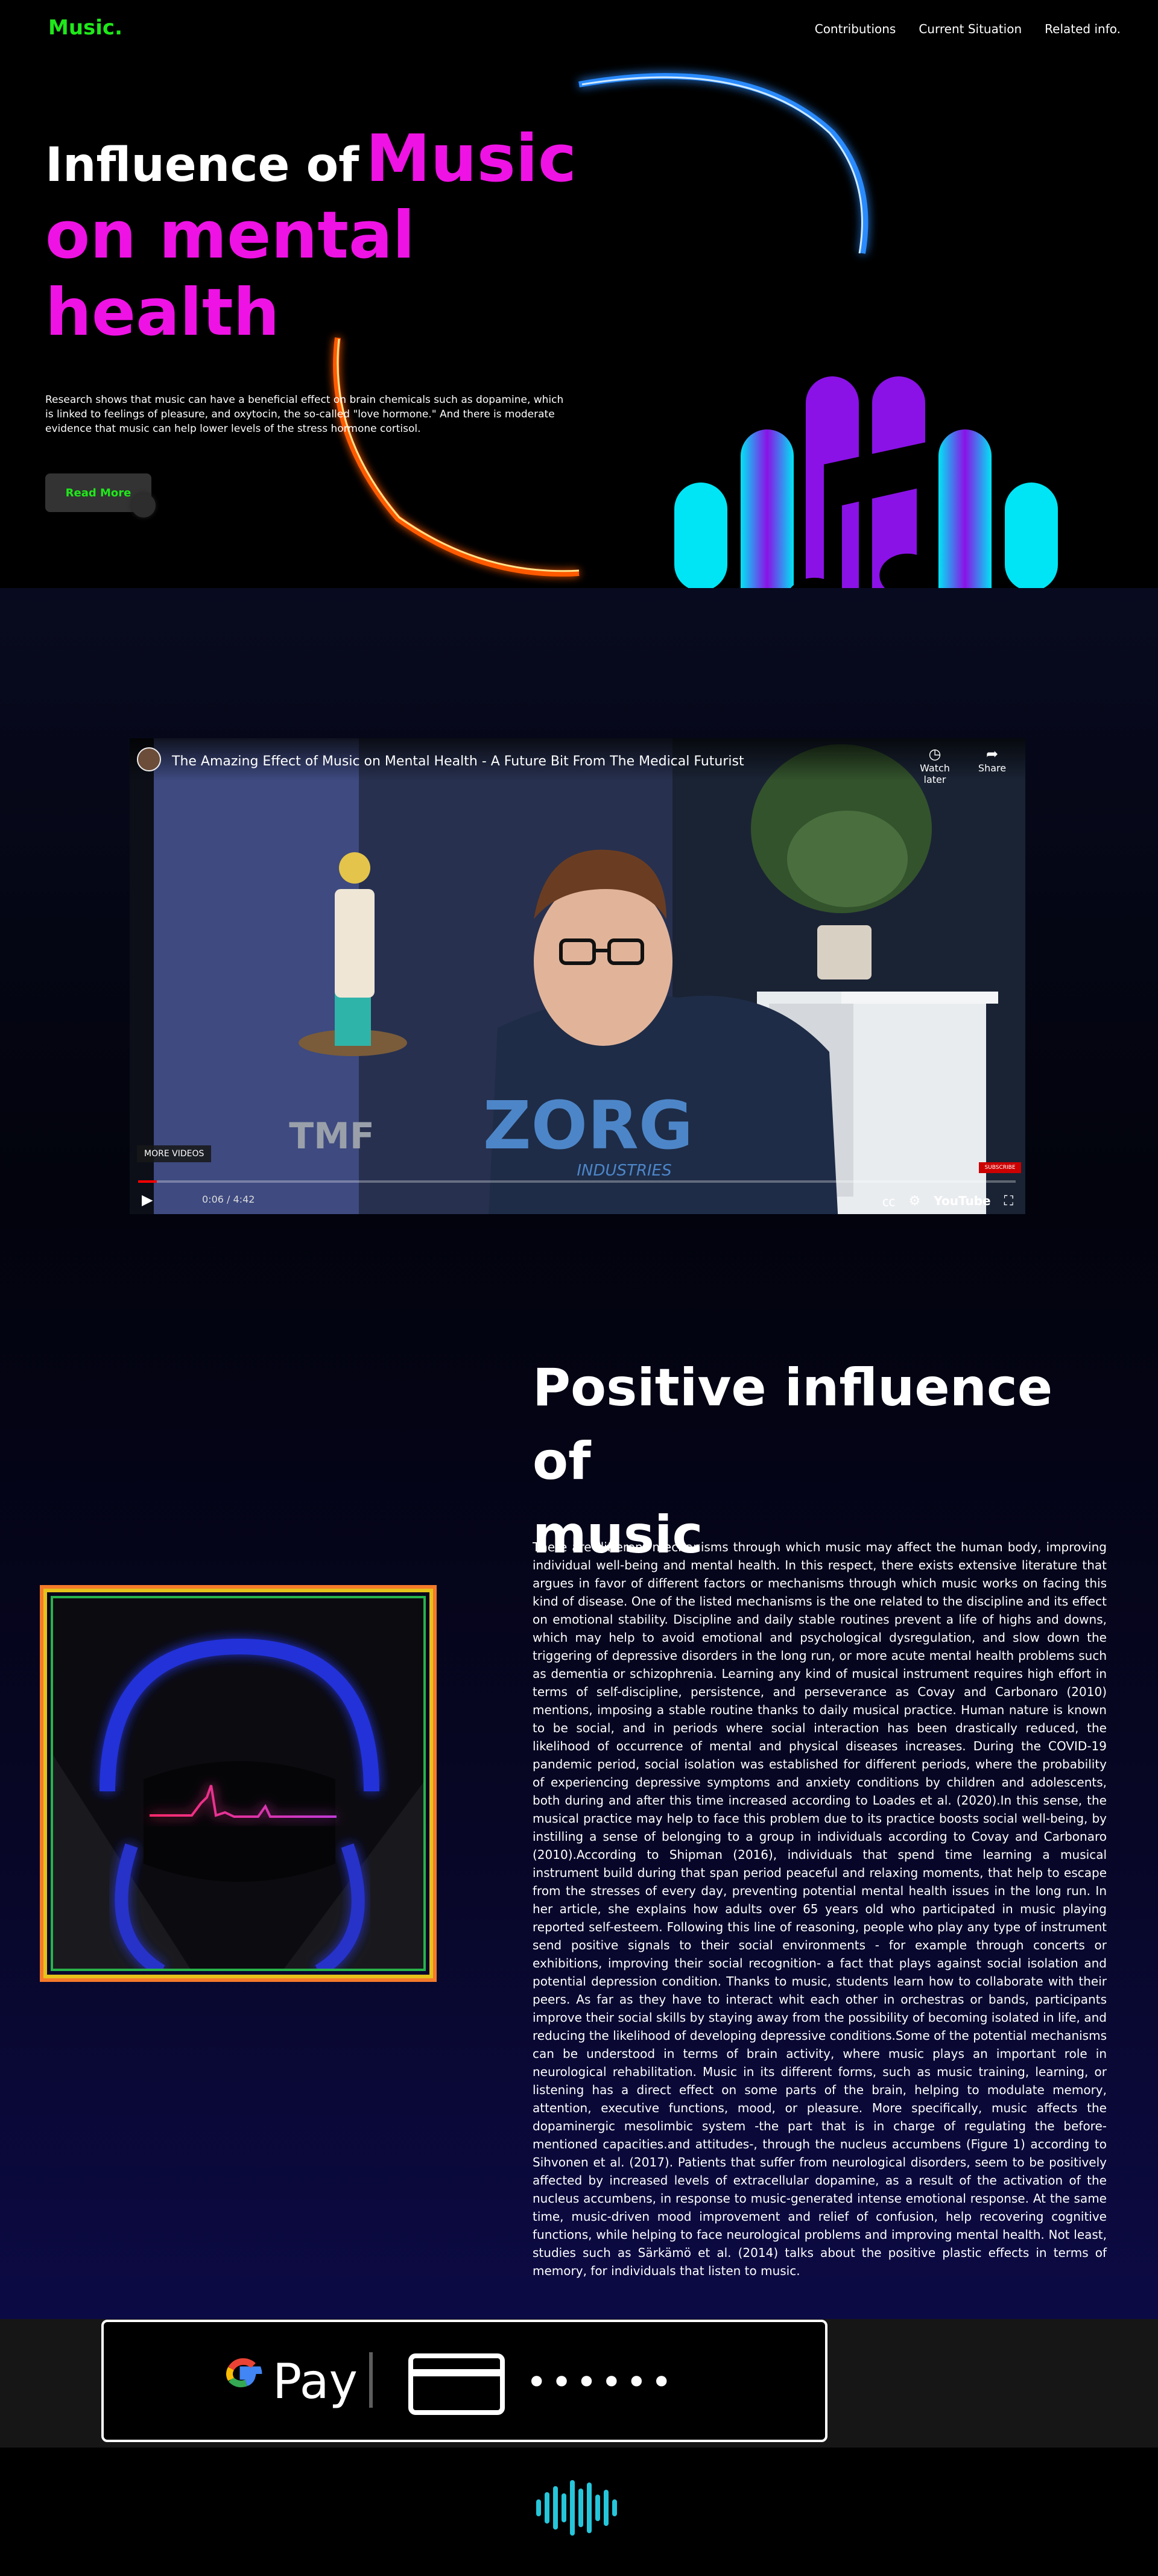  Describe the element at coordinates (149, 759) in the screenshot. I see `channel-avatar` at that location.